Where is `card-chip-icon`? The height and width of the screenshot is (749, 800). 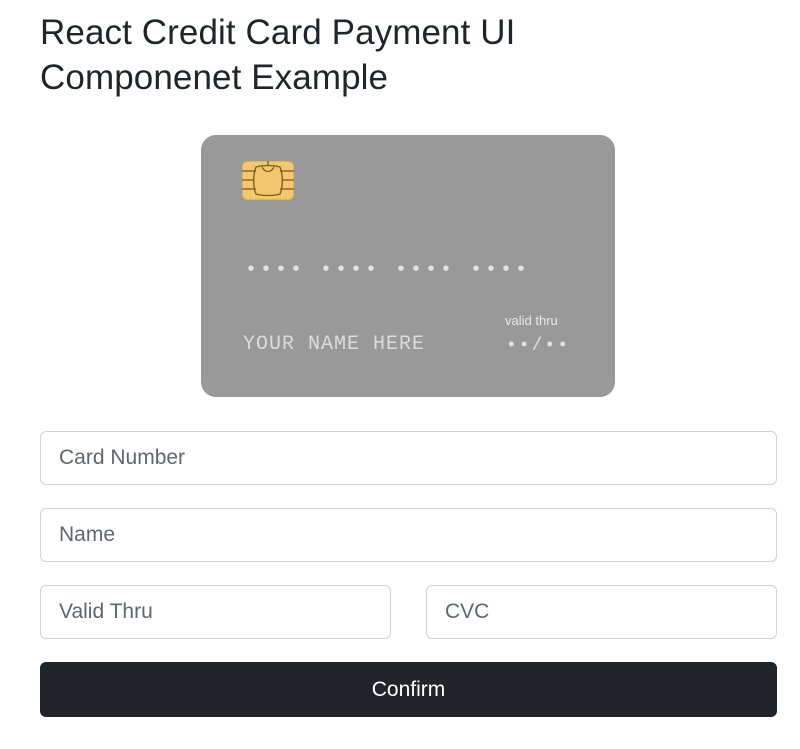 card-chip-icon is located at coordinates (268, 180).